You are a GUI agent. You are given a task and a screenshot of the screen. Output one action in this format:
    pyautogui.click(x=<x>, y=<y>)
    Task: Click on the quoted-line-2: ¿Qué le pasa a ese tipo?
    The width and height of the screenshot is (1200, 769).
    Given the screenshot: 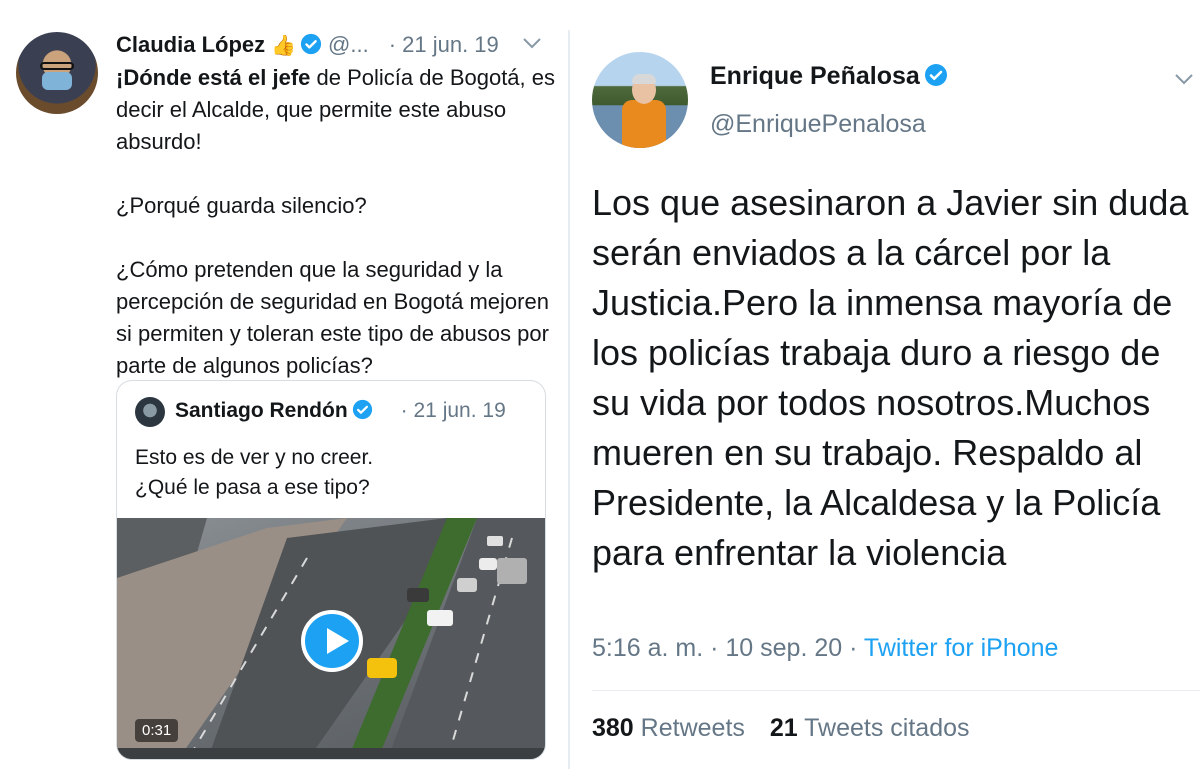 What is the action you would take?
    pyautogui.click(x=252, y=487)
    